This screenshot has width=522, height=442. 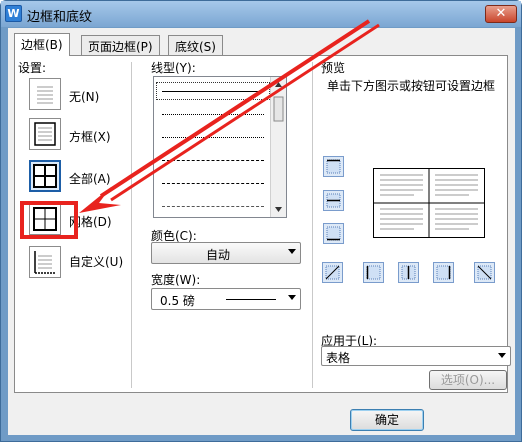 I want to click on tab-borders: 边框(B), so click(x=42, y=44).